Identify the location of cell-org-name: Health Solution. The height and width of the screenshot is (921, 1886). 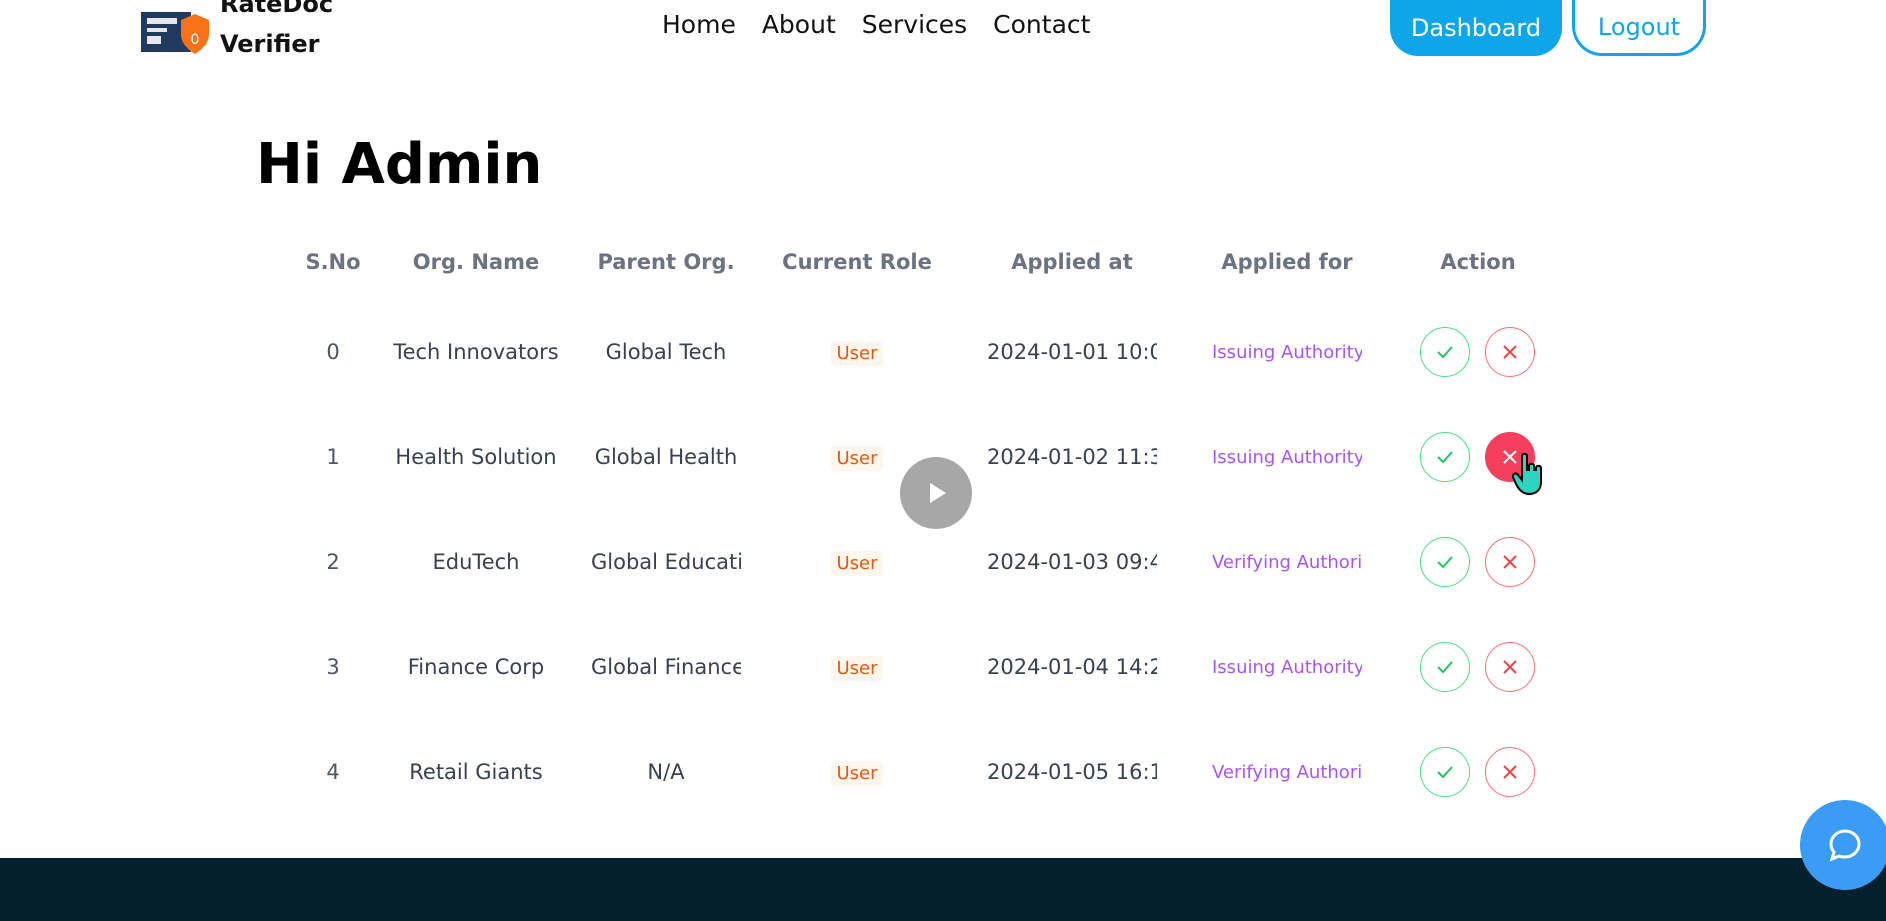
(476, 457).